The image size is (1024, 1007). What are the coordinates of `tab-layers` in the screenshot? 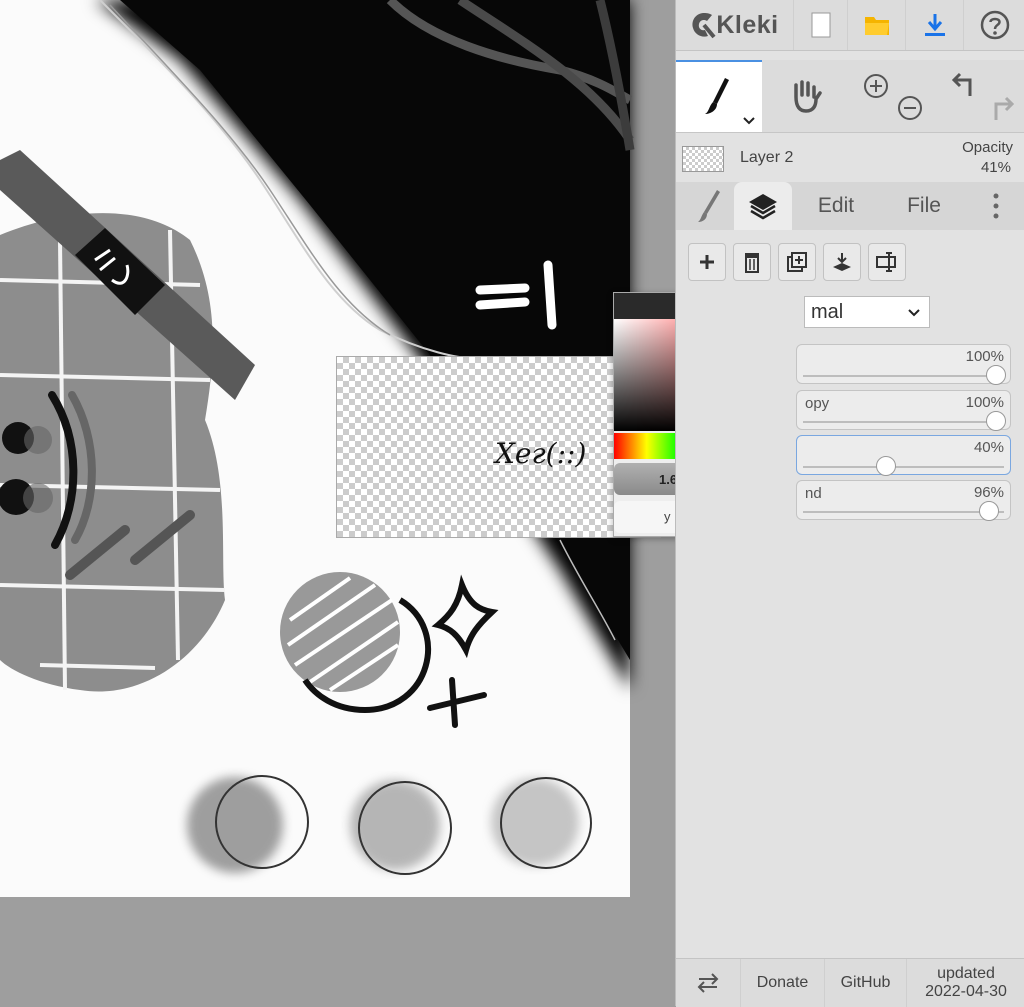 It's located at (763, 206).